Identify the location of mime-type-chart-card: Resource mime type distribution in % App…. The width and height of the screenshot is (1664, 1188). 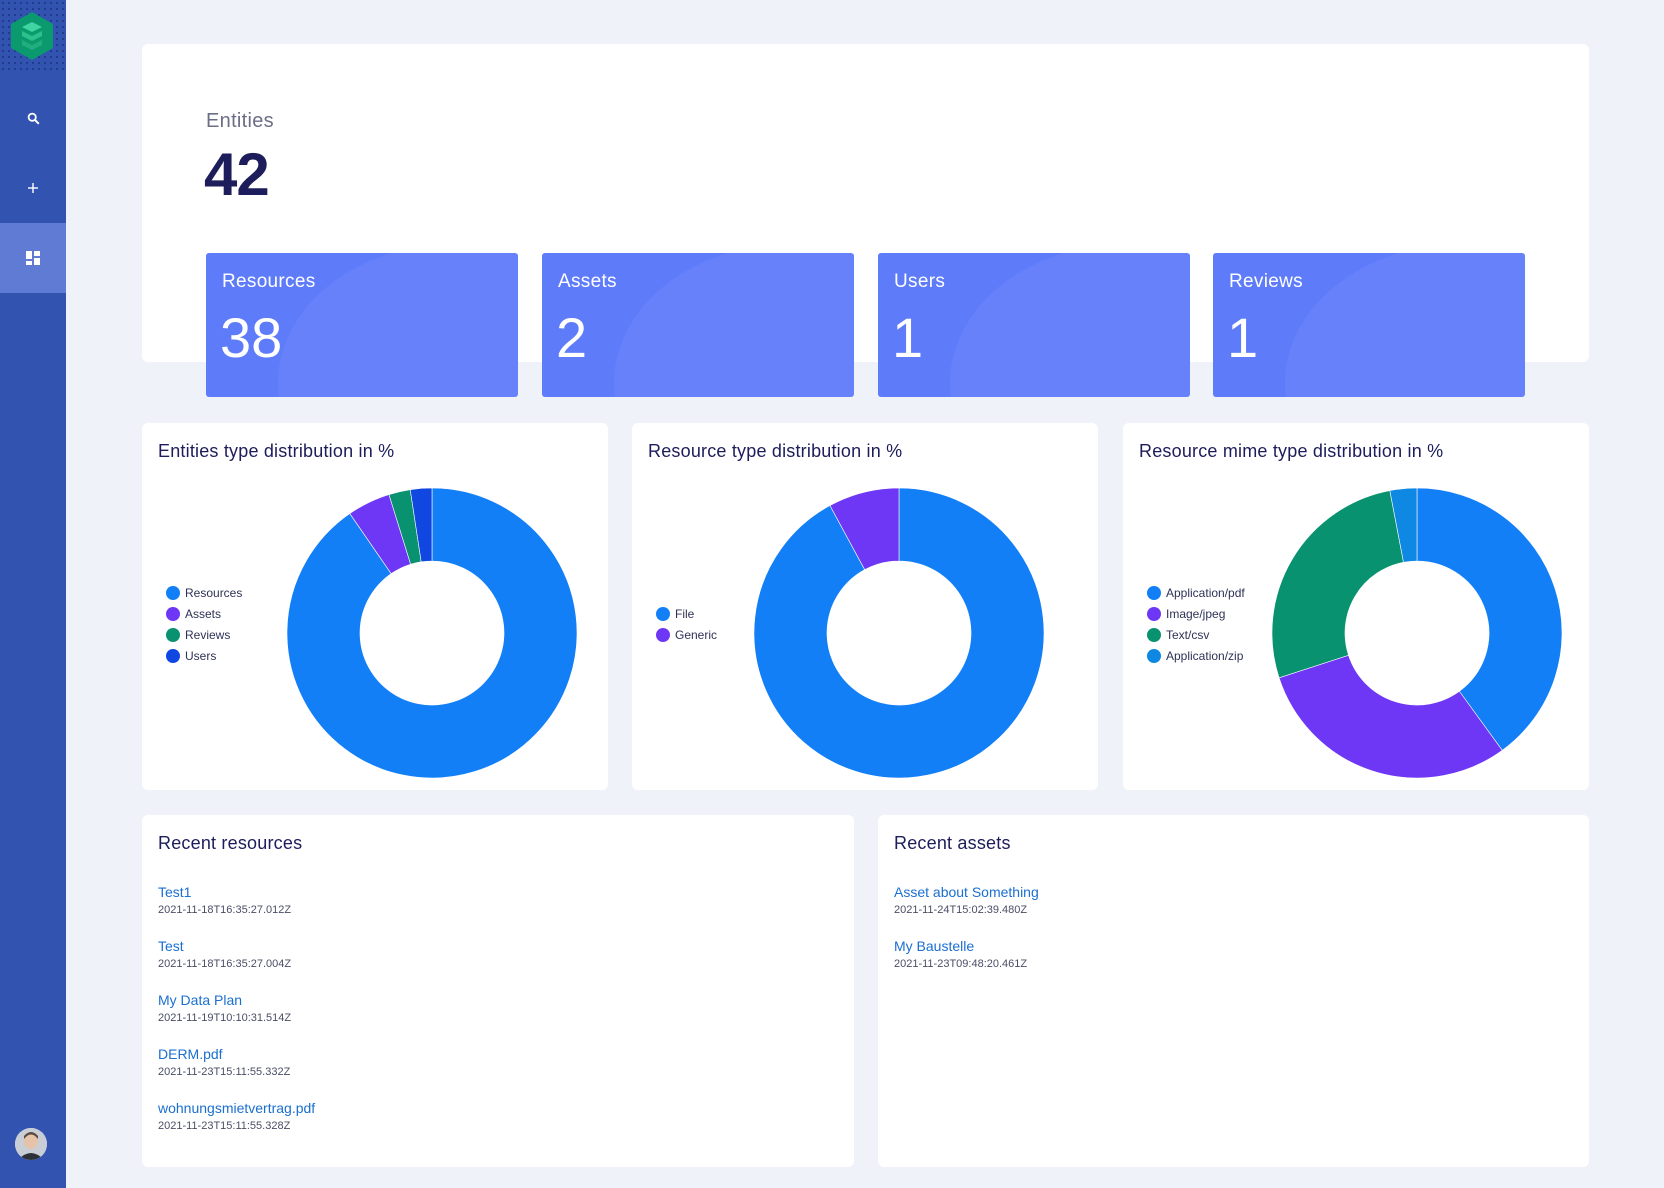
(1356, 606).